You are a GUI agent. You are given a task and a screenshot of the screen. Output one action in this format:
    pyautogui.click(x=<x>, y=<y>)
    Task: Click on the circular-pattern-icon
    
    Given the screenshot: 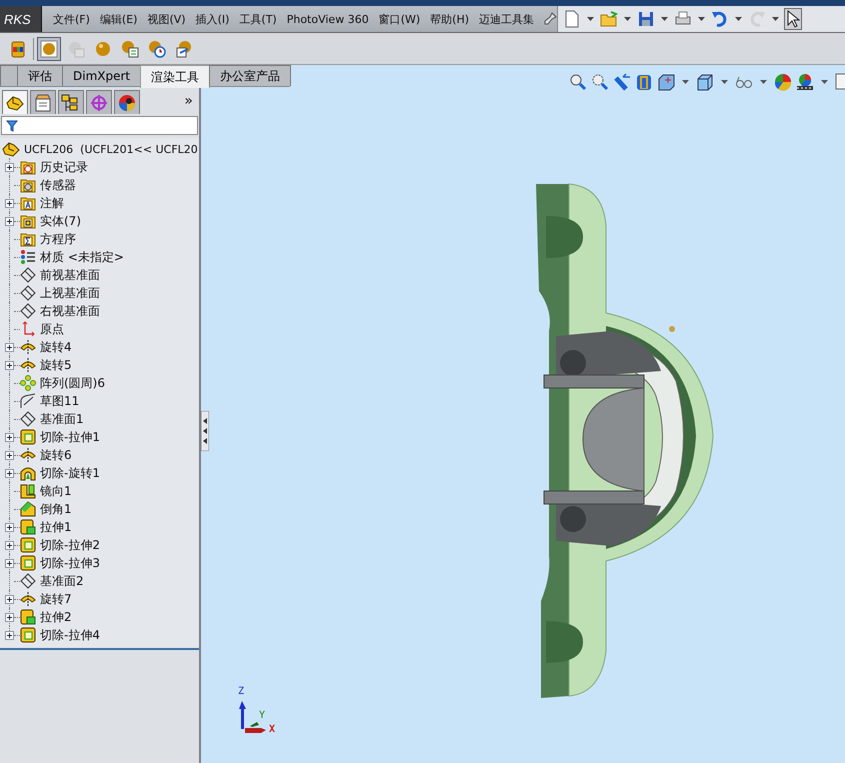 What is the action you would take?
    pyautogui.click(x=28, y=383)
    